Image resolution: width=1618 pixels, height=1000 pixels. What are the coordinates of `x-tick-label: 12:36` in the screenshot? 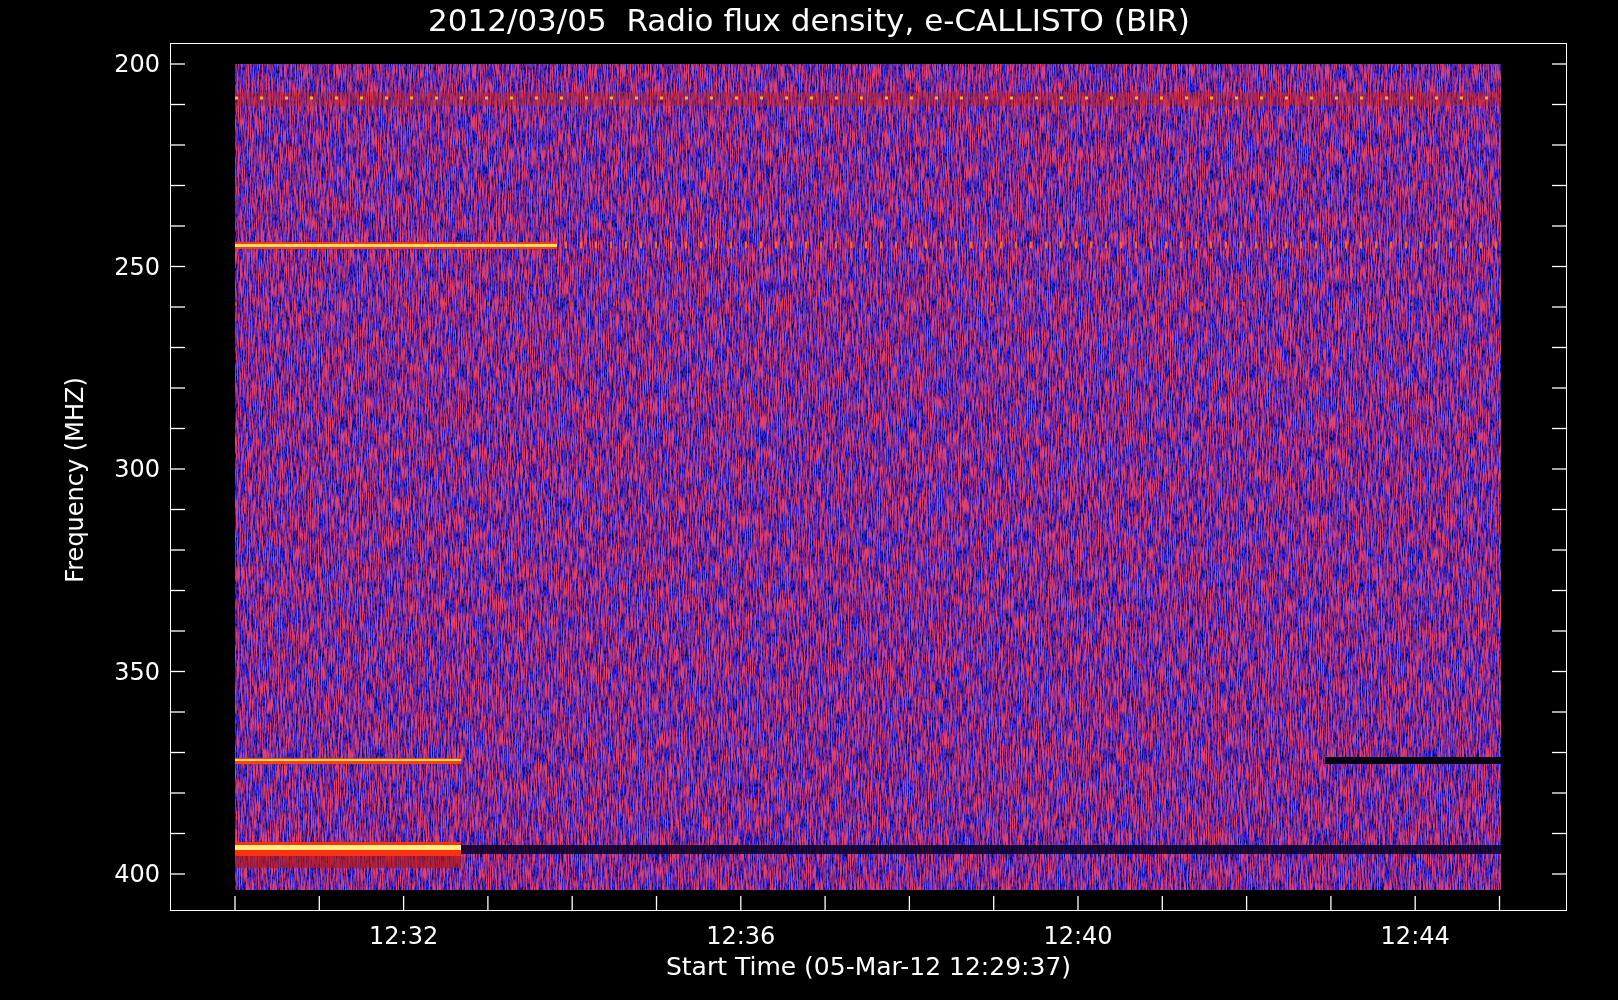 It's located at (741, 936).